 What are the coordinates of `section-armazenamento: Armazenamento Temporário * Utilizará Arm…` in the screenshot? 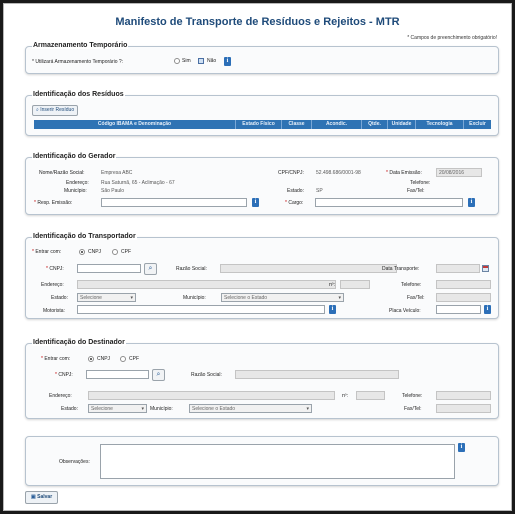 It's located at (262, 58).